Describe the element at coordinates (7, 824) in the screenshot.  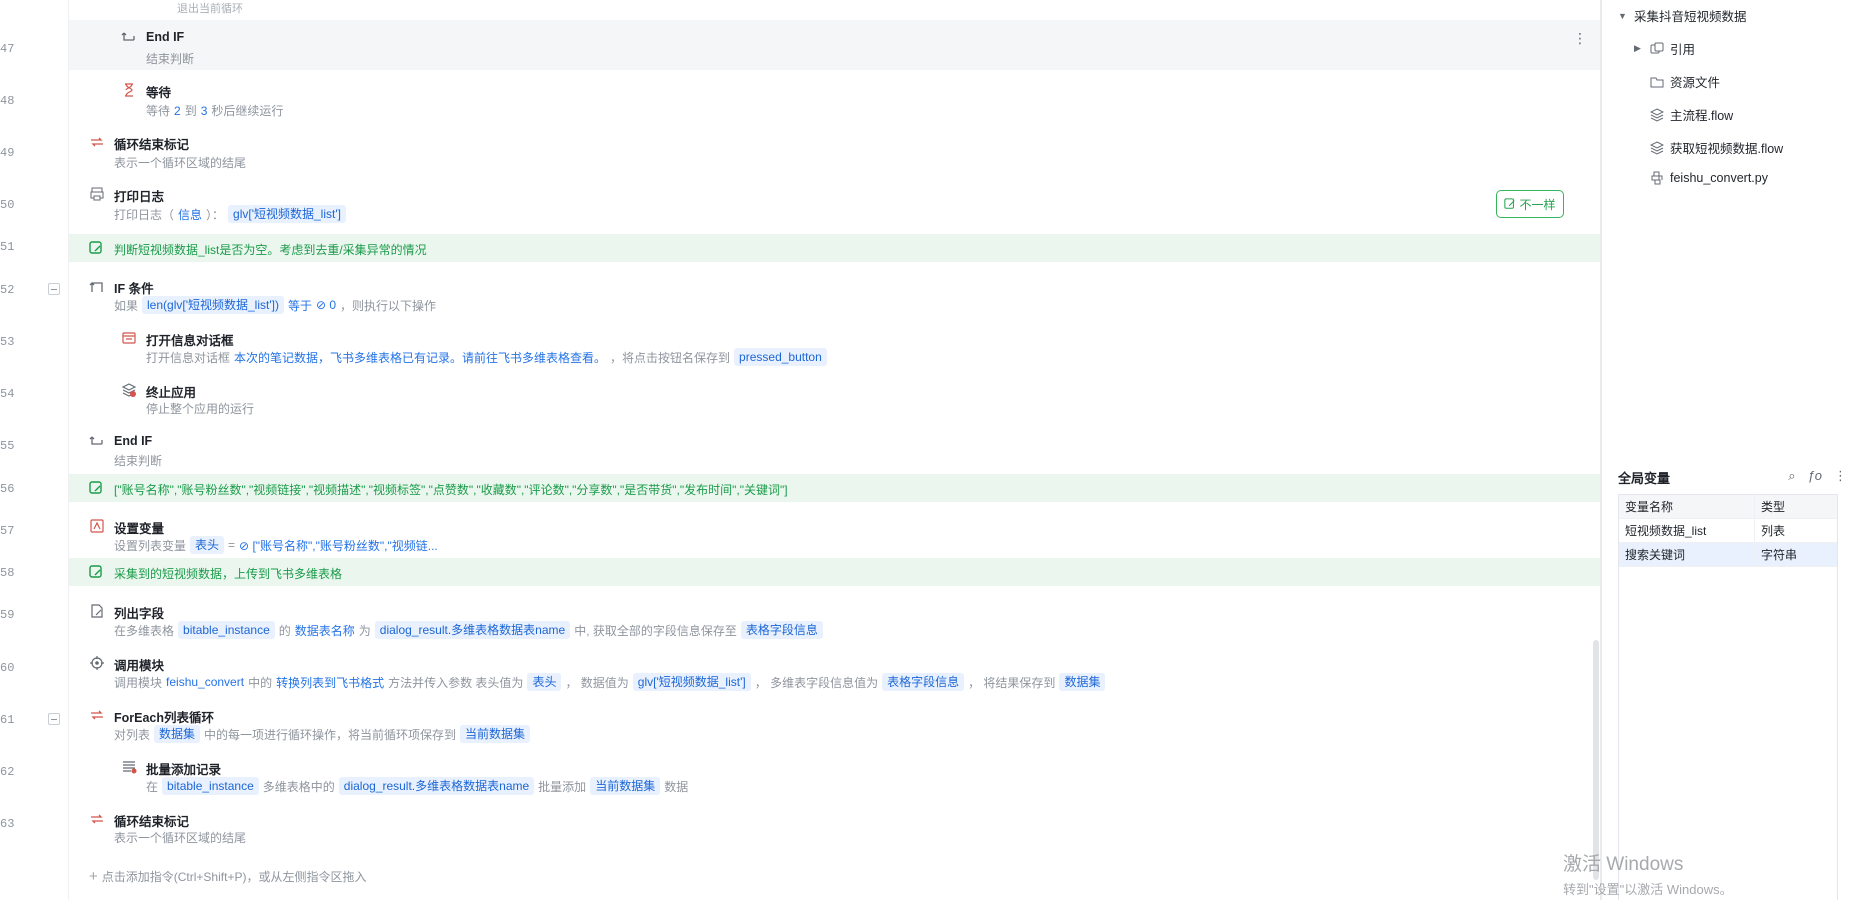
I see `line-number: 63` at that location.